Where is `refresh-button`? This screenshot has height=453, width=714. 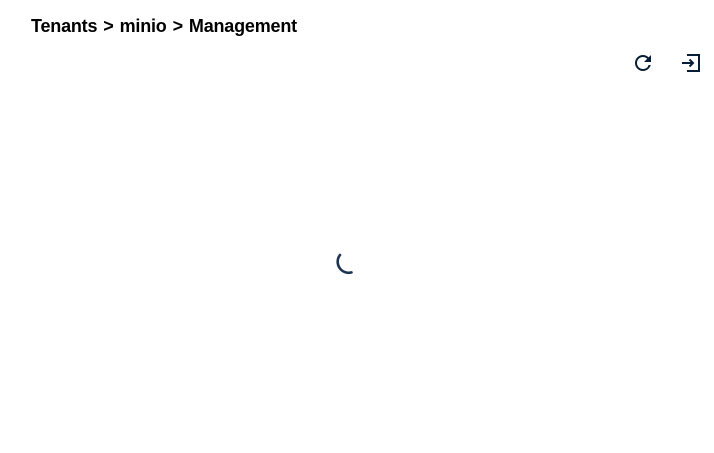
refresh-button is located at coordinates (643, 63).